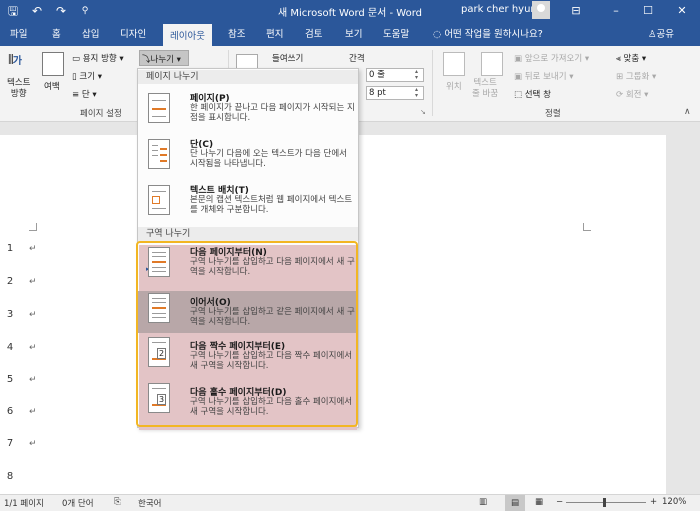 The width and height of the screenshot is (700, 511). I want to click on orientation-button: ▭ 용지 방향 ▾, so click(98, 58).